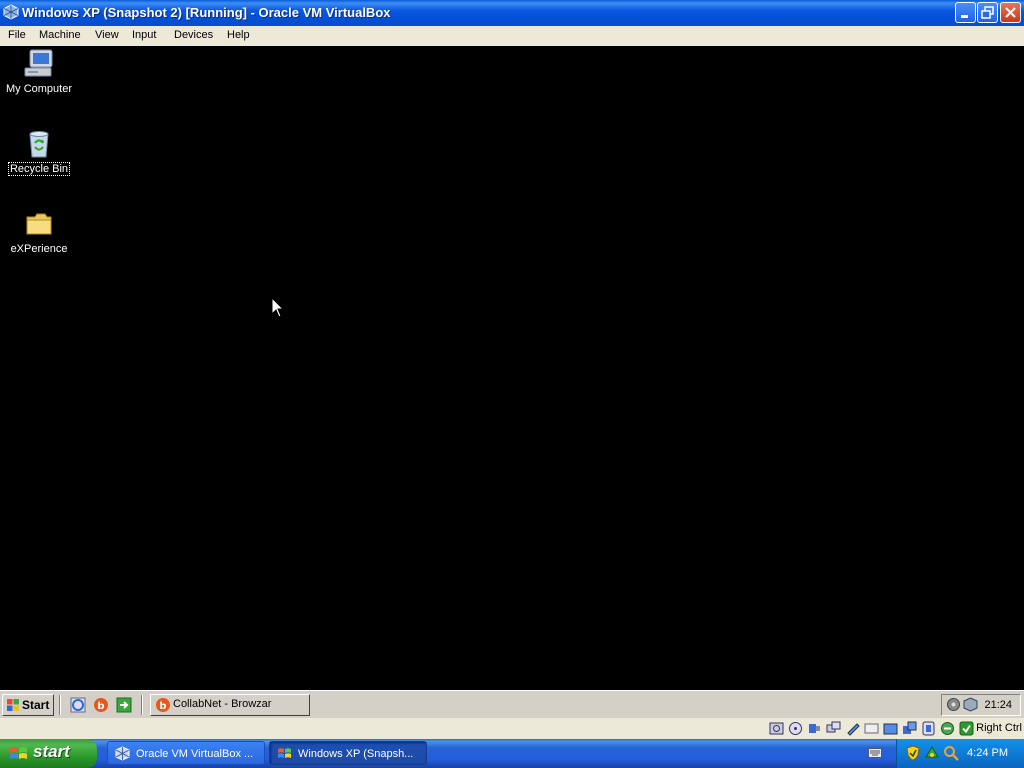 The height and width of the screenshot is (768, 1024). What do you see at coordinates (999, 728) in the screenshot?
I see `host-key-label: Right Ctrl` at bounding box center [999, 728].